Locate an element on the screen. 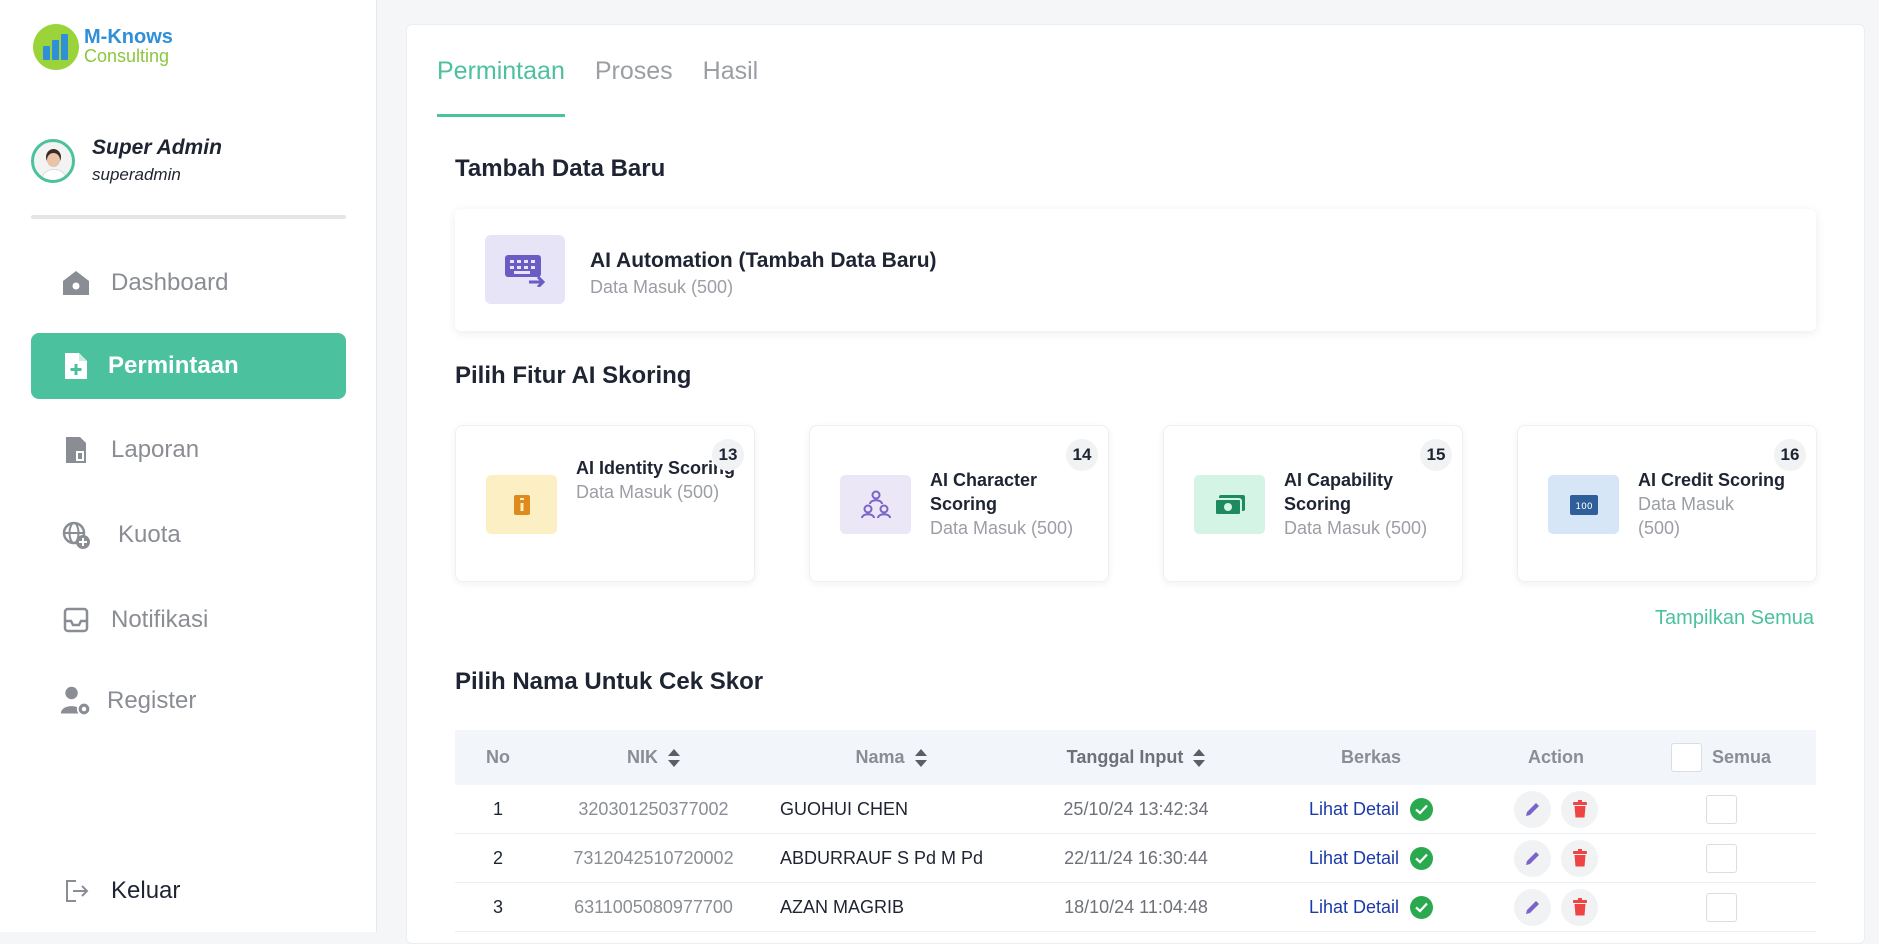 The width and height of the screenshot is (1879, 944). tab-permintaan: Permintaan is located at coordinates (501, 87).